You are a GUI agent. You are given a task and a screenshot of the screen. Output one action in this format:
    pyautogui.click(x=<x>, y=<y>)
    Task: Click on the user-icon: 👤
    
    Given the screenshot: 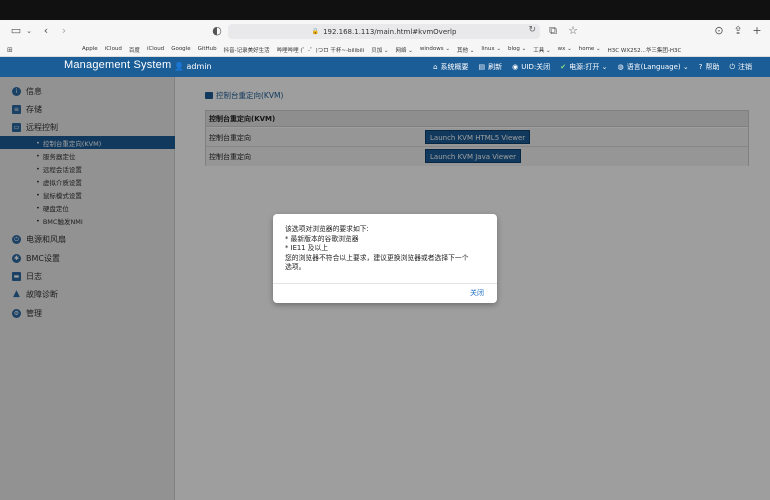 What is the action you would take?
    pyautogui.click(x=179, y=66)
    